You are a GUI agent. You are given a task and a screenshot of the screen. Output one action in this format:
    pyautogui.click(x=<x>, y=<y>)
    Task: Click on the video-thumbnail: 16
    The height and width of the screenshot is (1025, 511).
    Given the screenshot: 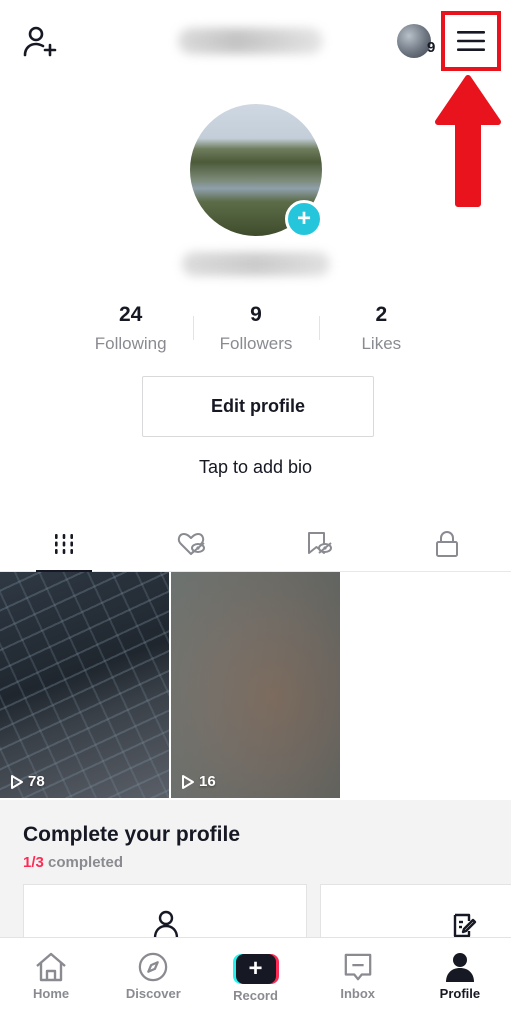 What is the action you would take?
    pyautogui.click(x=255, y=685)
    